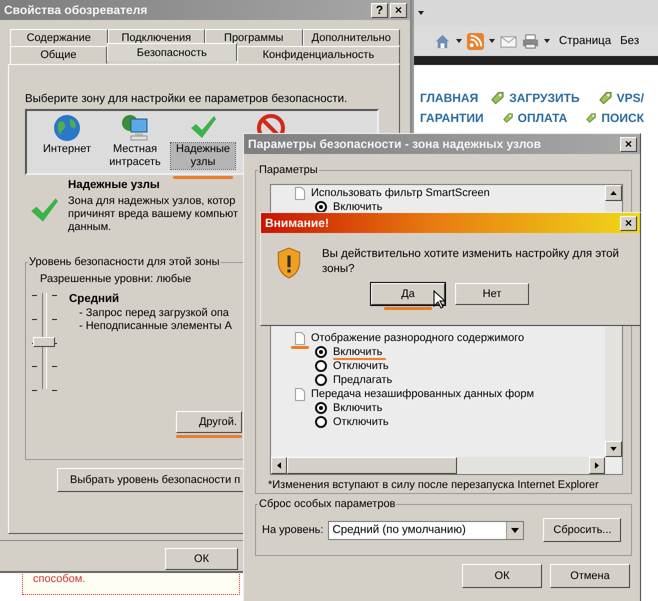 Image resolution: width=658 pixels, height=601 pixels. I want to click on page-text: способом., so click(59, 579).